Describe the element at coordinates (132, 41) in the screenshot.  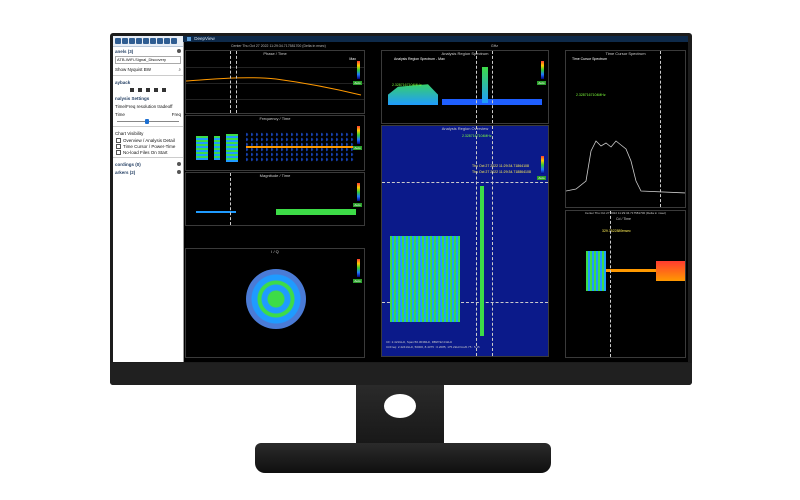
I see `save-icon` at that location.